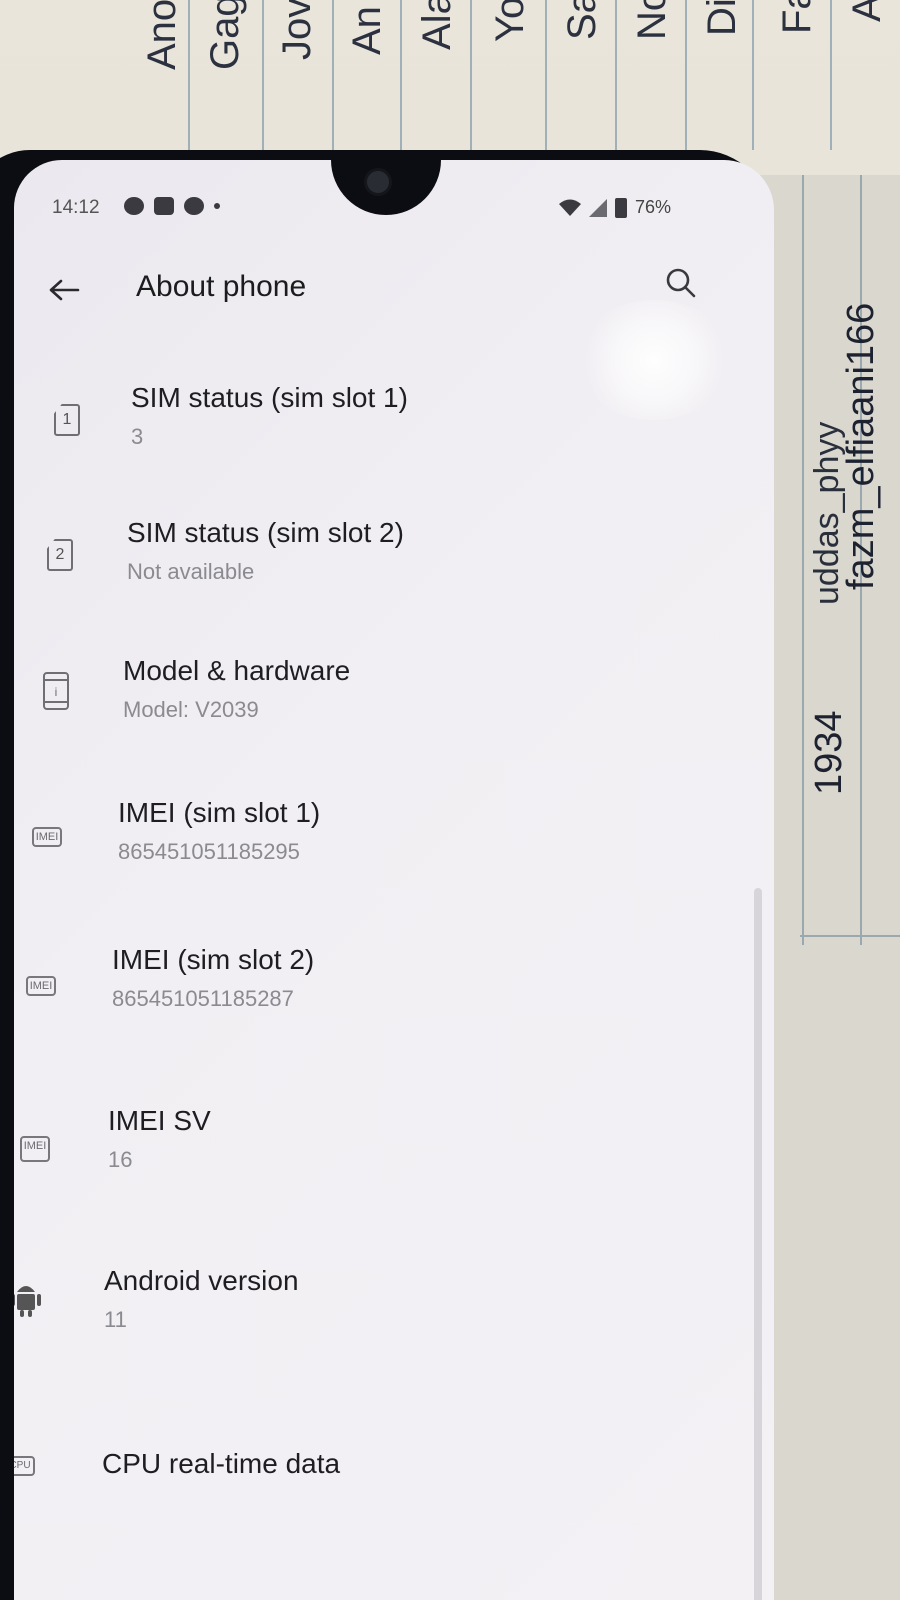 This screenshot has width=900, height=1600. I want to click on imei-sv-icon: IMEI, so click(35, 1149).